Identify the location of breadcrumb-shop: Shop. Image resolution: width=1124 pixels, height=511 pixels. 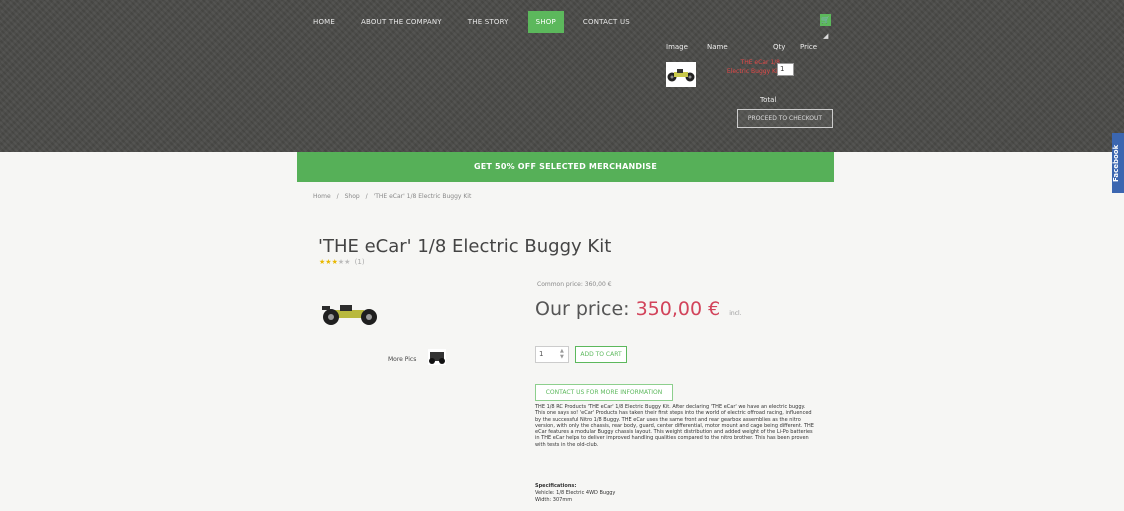
(352, 196).